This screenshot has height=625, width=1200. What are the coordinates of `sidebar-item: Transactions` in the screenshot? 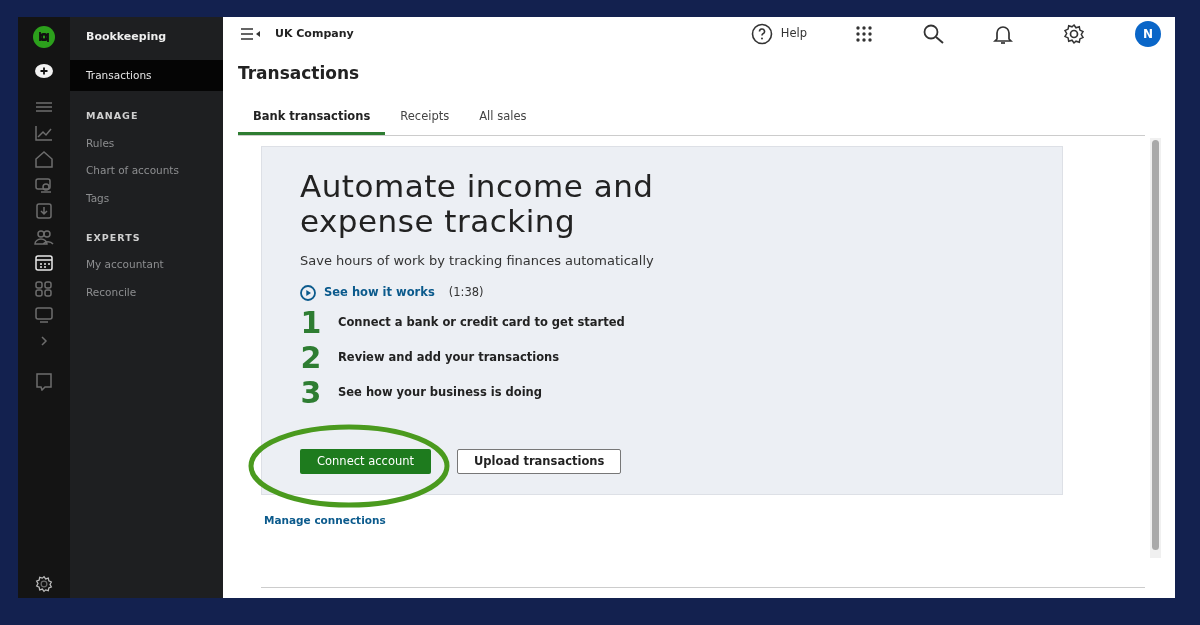 It's located at (146, 75).